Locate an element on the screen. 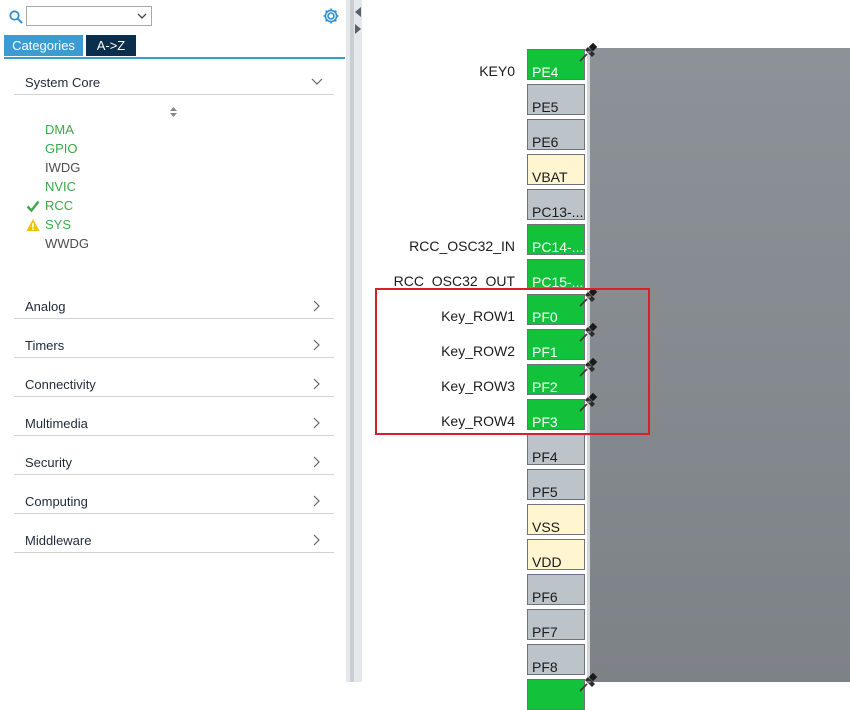  pin-name: VDD is located at coordinates (547, 562).